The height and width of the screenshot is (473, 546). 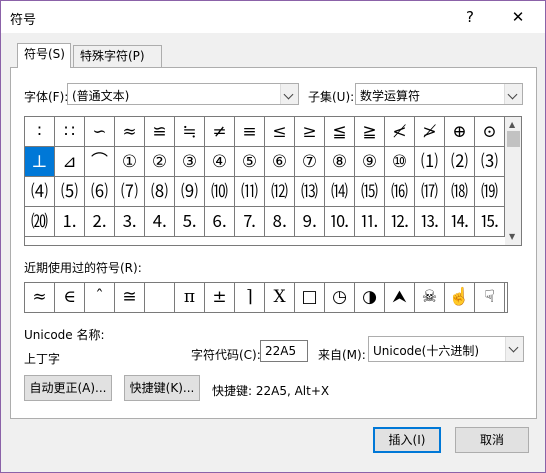 I want to click on symbol-cell: ≈, so click(x=130, y=132).